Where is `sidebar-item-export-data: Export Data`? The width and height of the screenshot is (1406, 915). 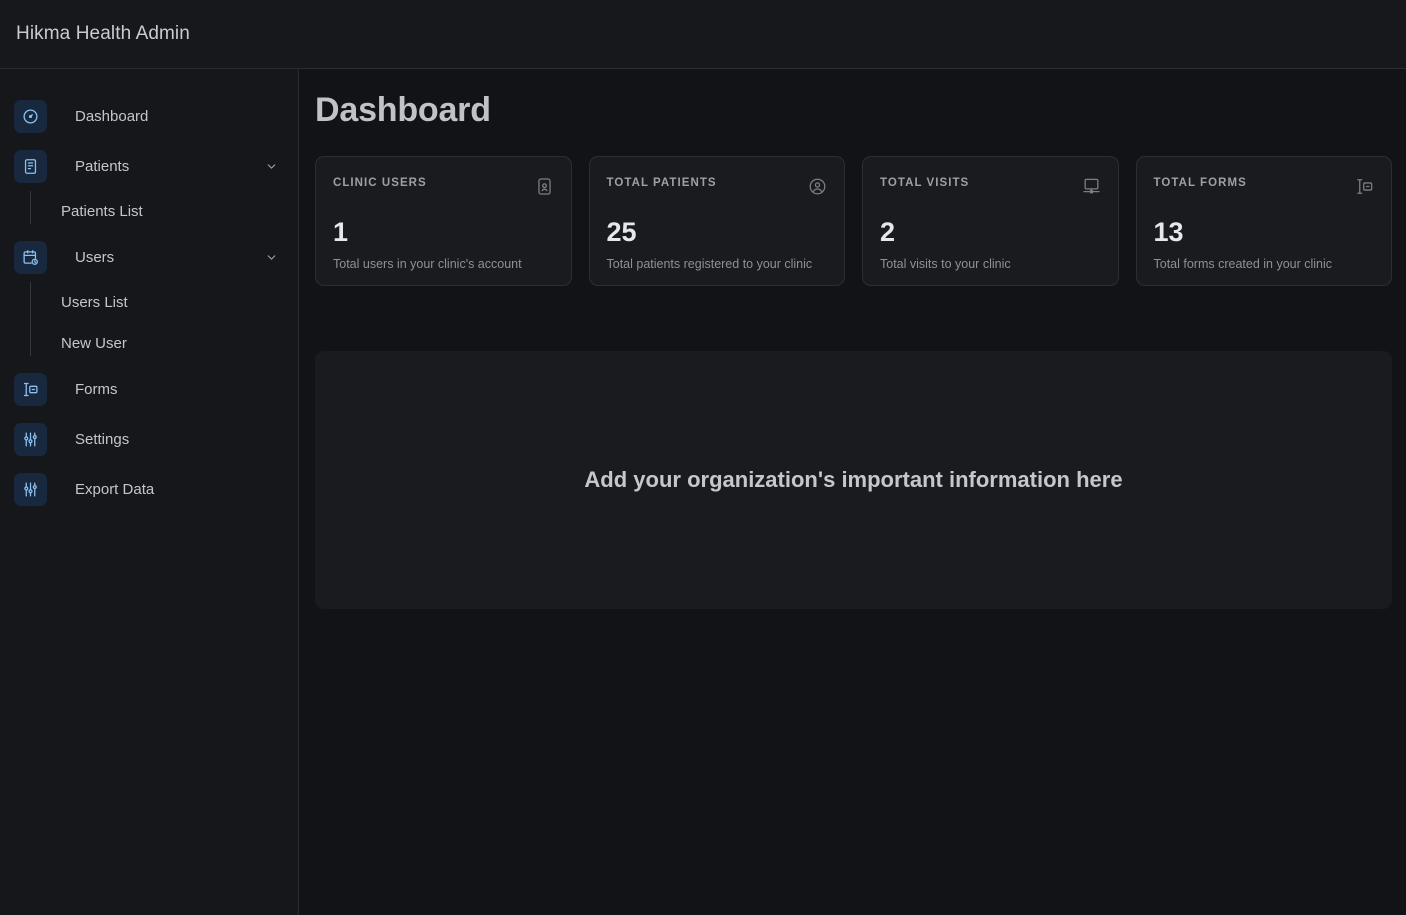 sidebar-item-export-data: Export Data is located at coordinates (149, 489).